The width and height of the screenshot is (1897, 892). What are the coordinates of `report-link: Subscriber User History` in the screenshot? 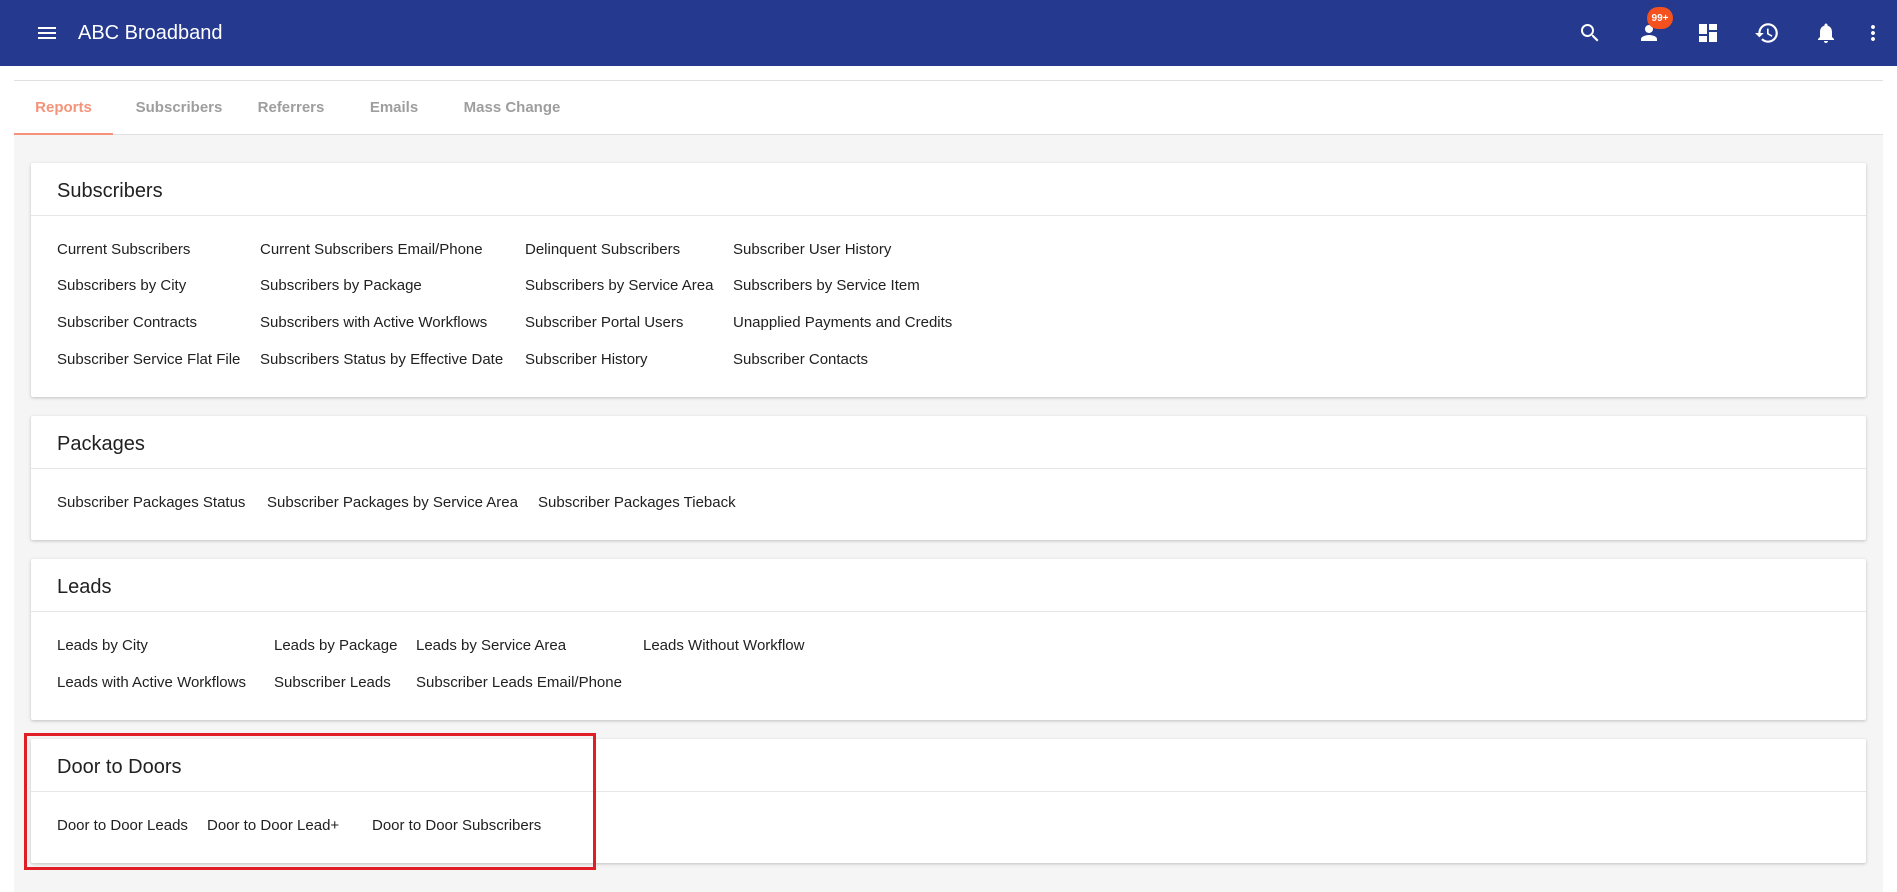 It's located at (812, 249).